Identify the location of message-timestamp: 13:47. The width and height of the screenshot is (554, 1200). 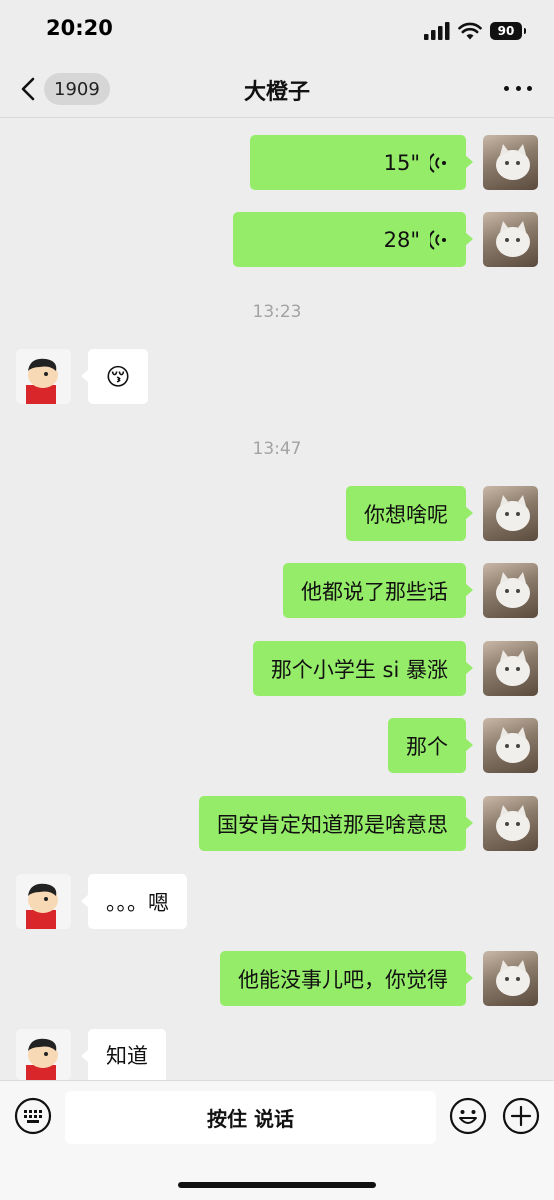
(277, 449).